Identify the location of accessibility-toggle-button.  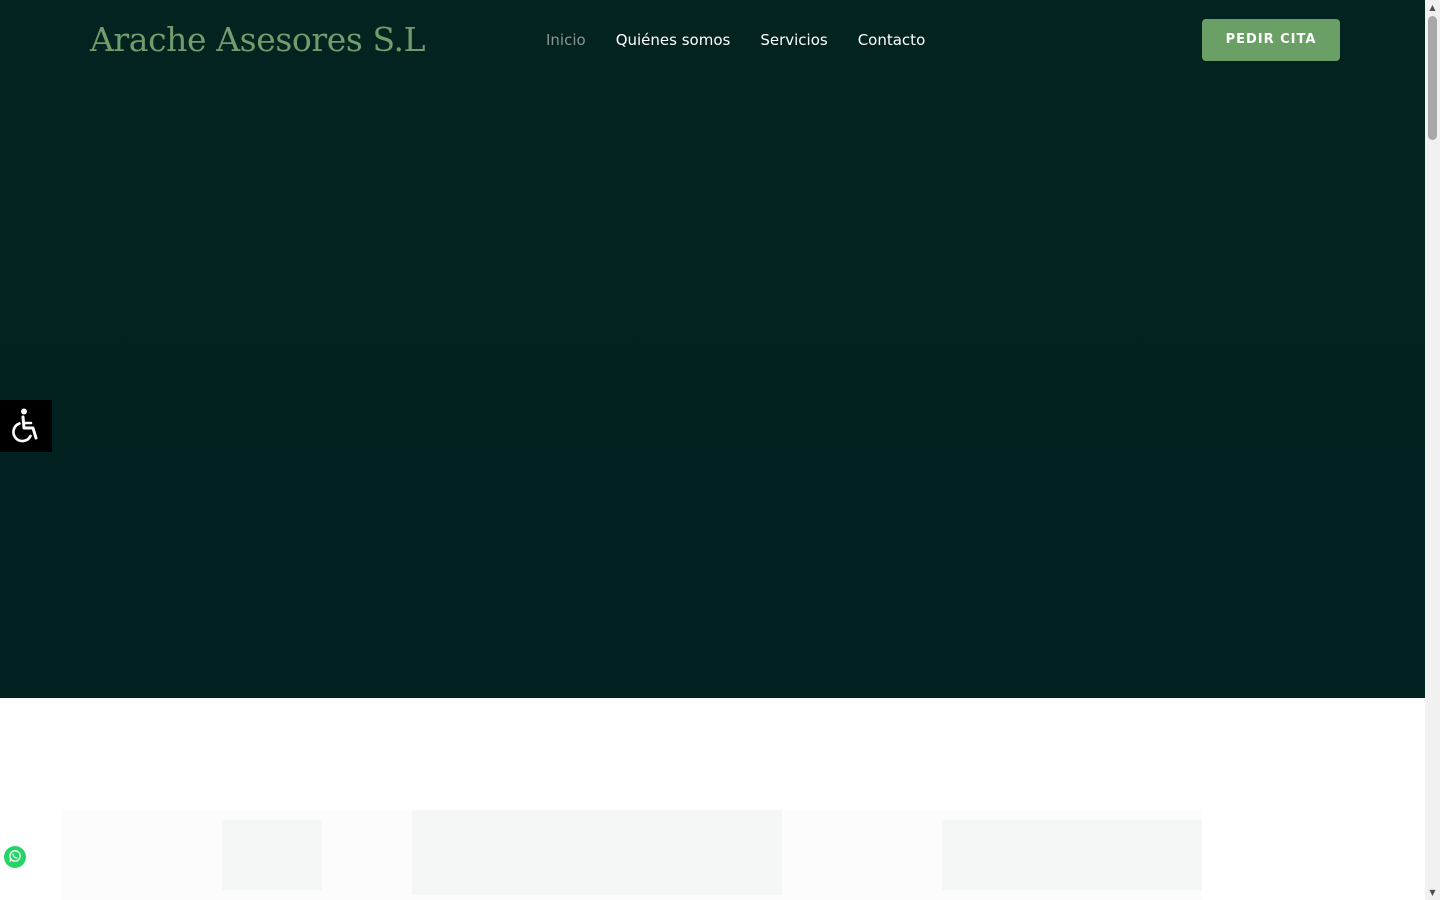
(26, 426).